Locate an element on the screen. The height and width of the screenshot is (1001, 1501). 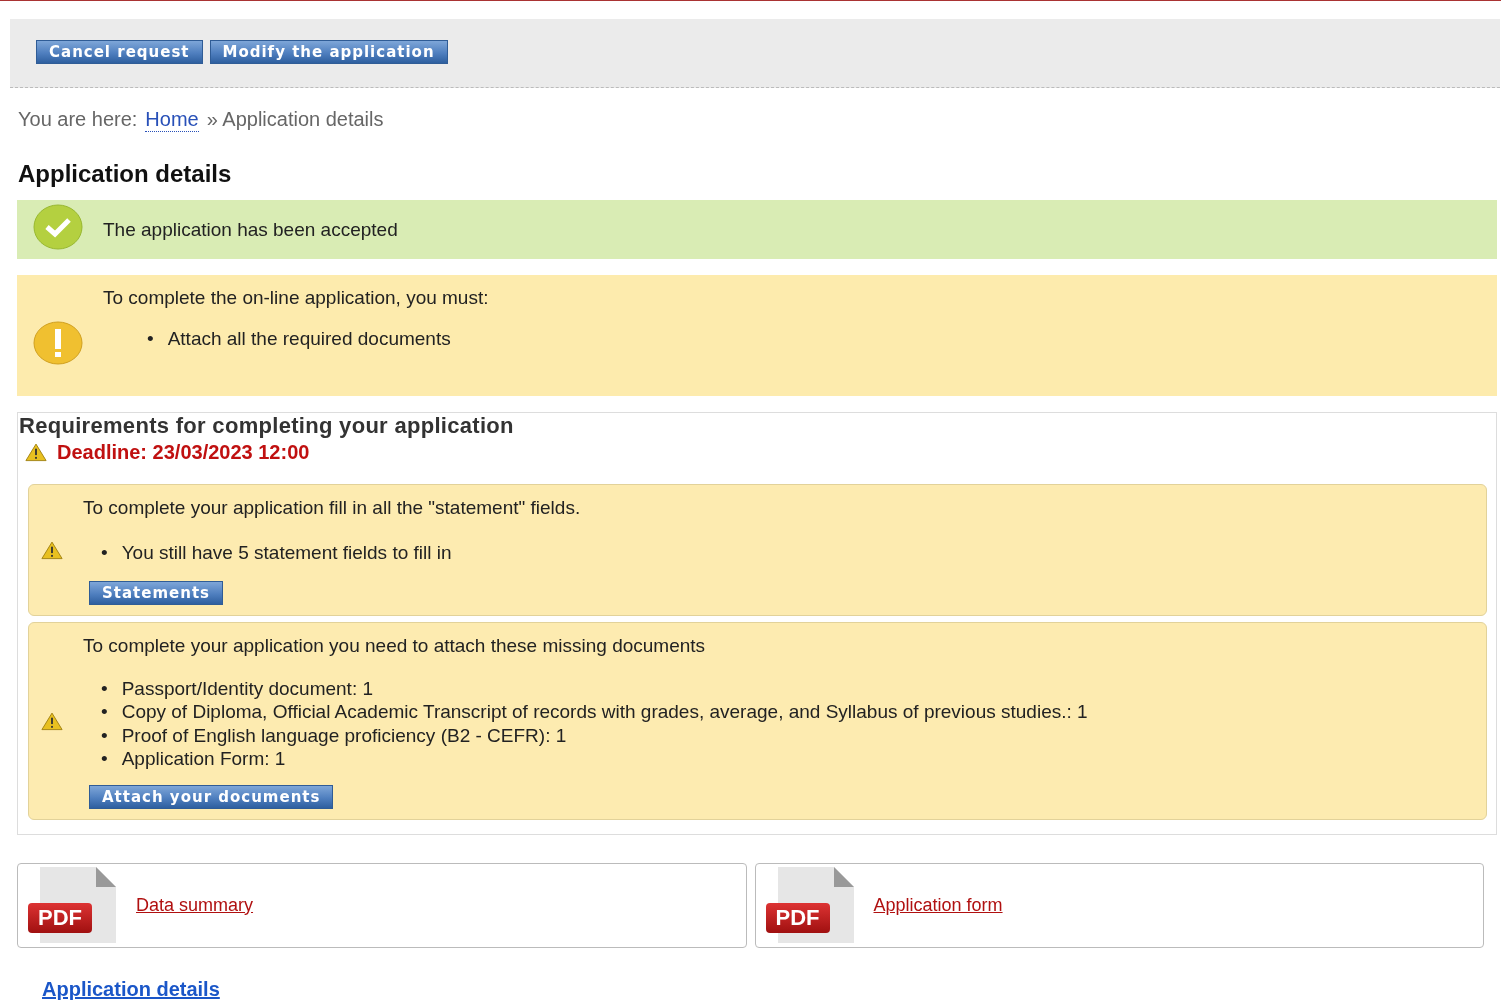
breadcrumb-link: Home is located at coordinates (172, 120).